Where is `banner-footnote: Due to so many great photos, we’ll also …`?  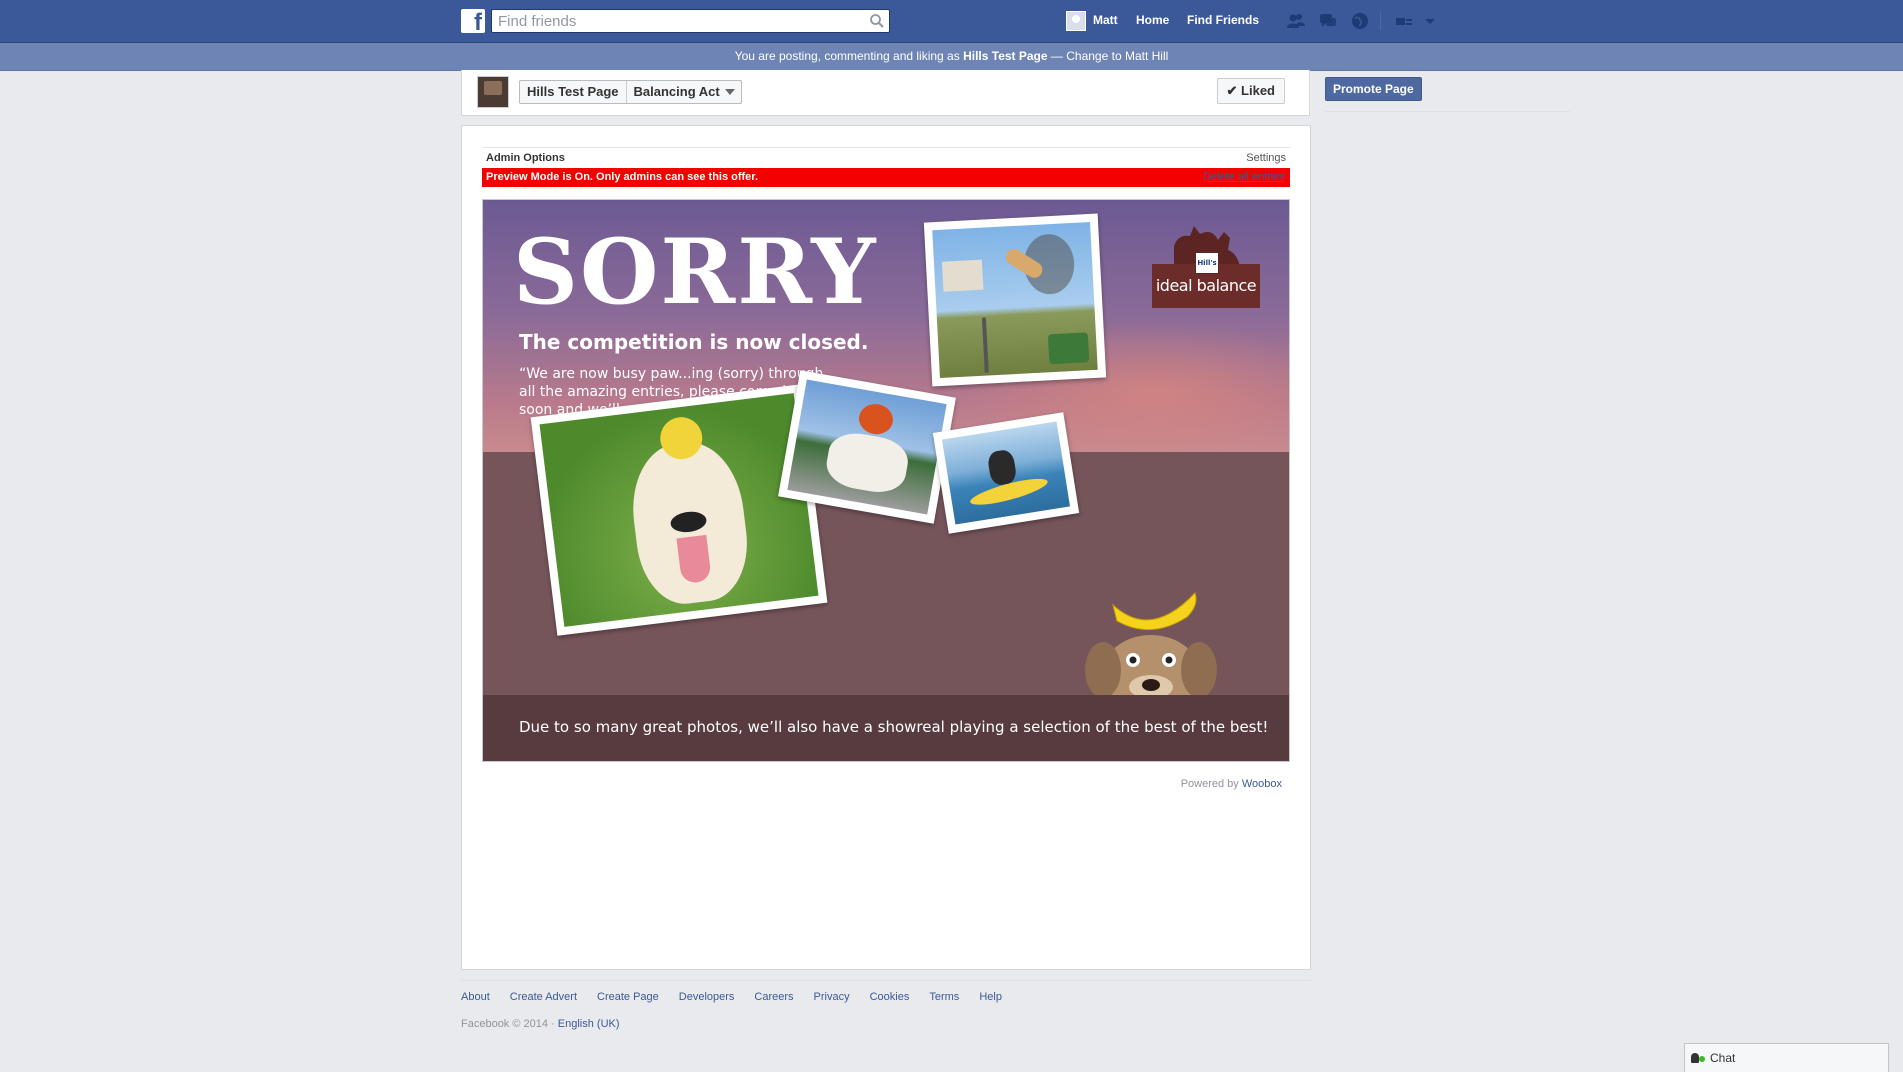 banner-footnote: Due to so many great photos, we’ll also … is located at coordinates (894, 727).